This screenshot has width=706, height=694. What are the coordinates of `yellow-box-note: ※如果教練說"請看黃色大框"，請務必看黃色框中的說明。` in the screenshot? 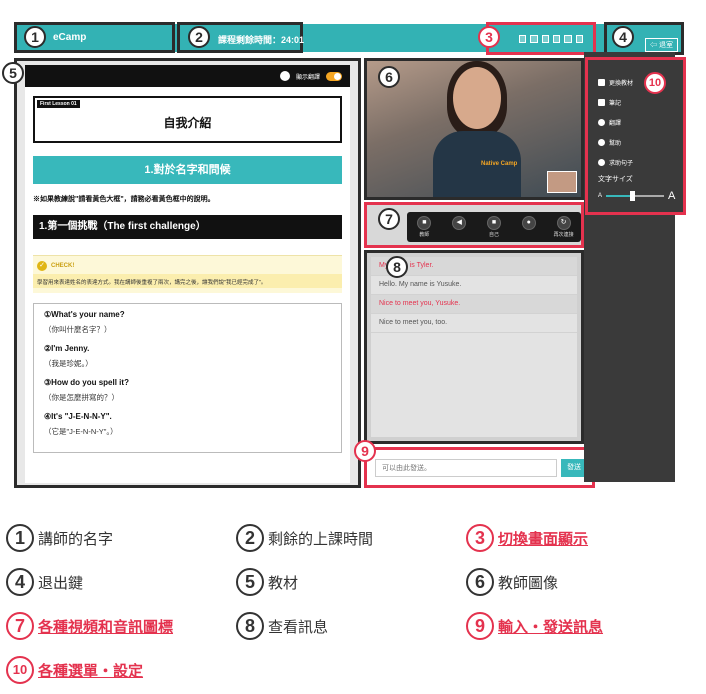 It's located at (124, 199).